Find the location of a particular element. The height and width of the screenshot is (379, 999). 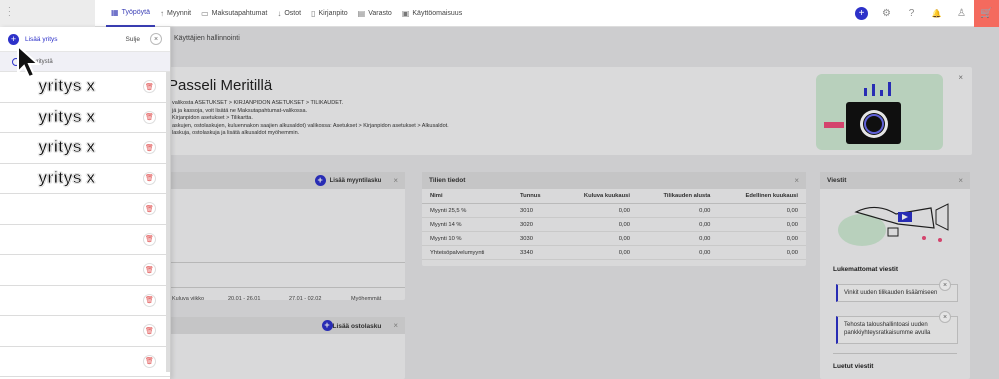

notifications-icon: 🔔 is located at coordinates (936, 13).